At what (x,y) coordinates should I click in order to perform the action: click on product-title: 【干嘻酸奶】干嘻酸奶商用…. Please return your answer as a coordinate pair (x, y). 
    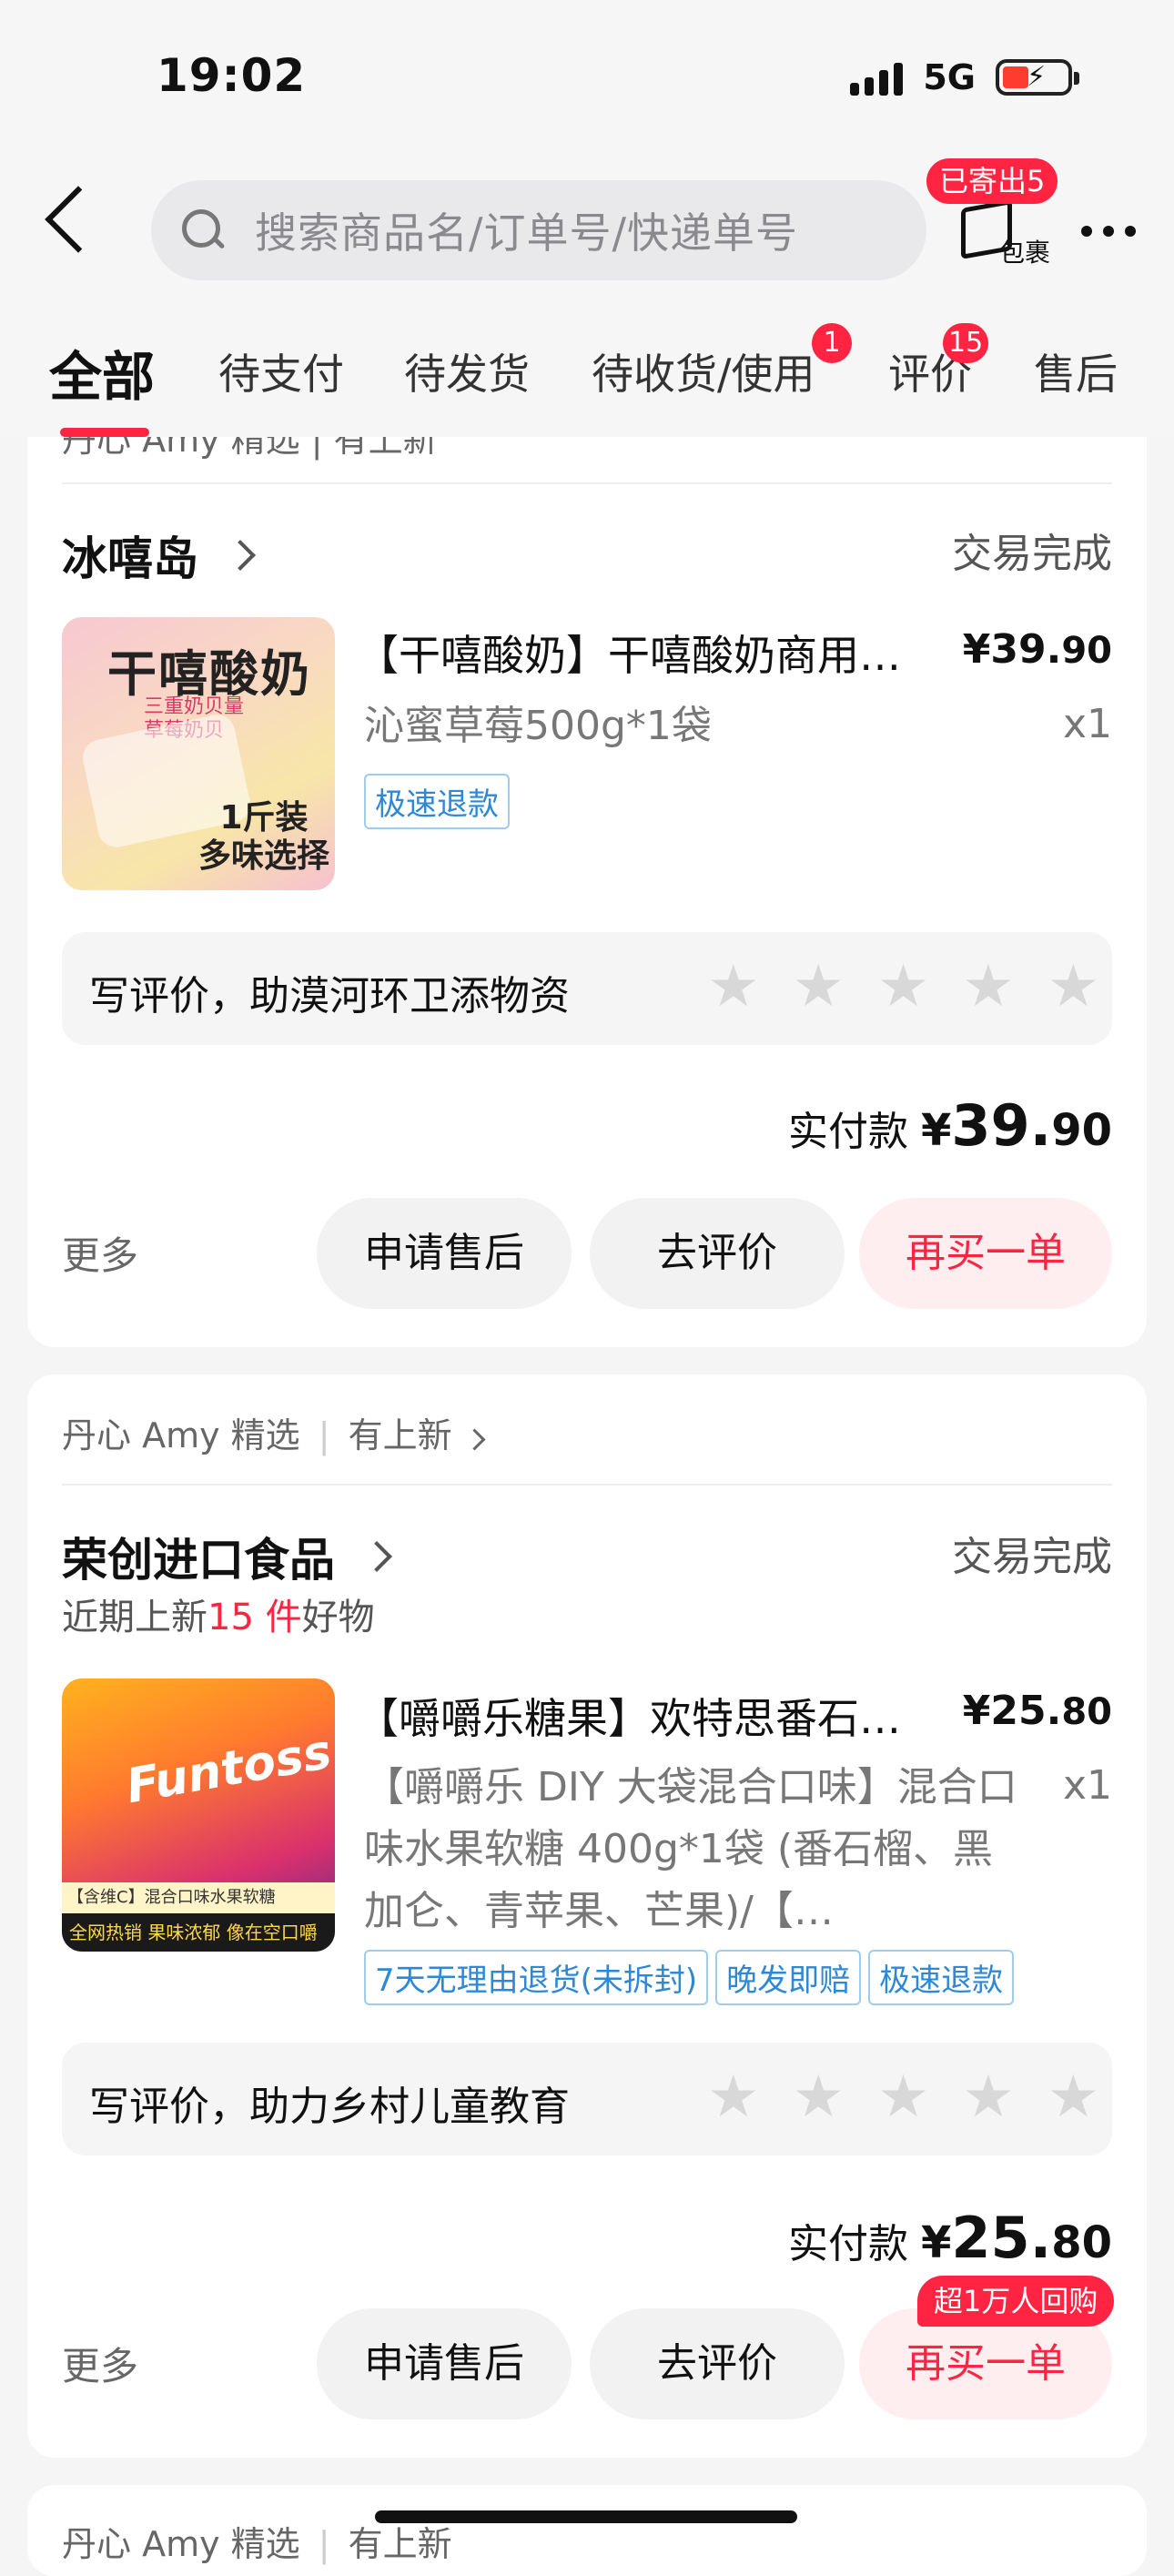
    Looking at the image, I should click on (639, 653).